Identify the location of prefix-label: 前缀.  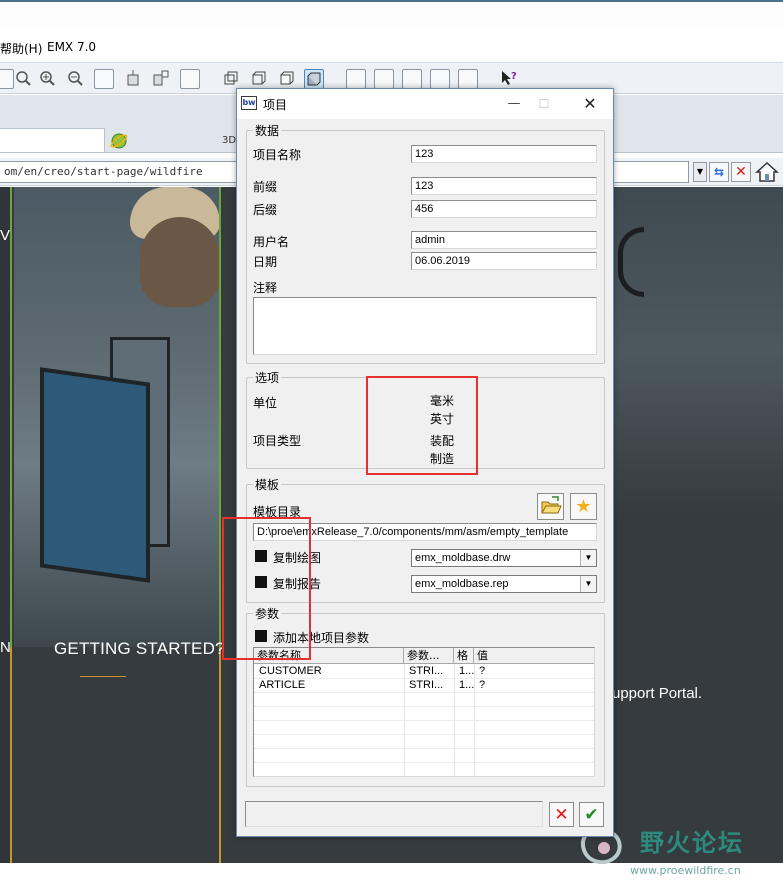
(265, 187).